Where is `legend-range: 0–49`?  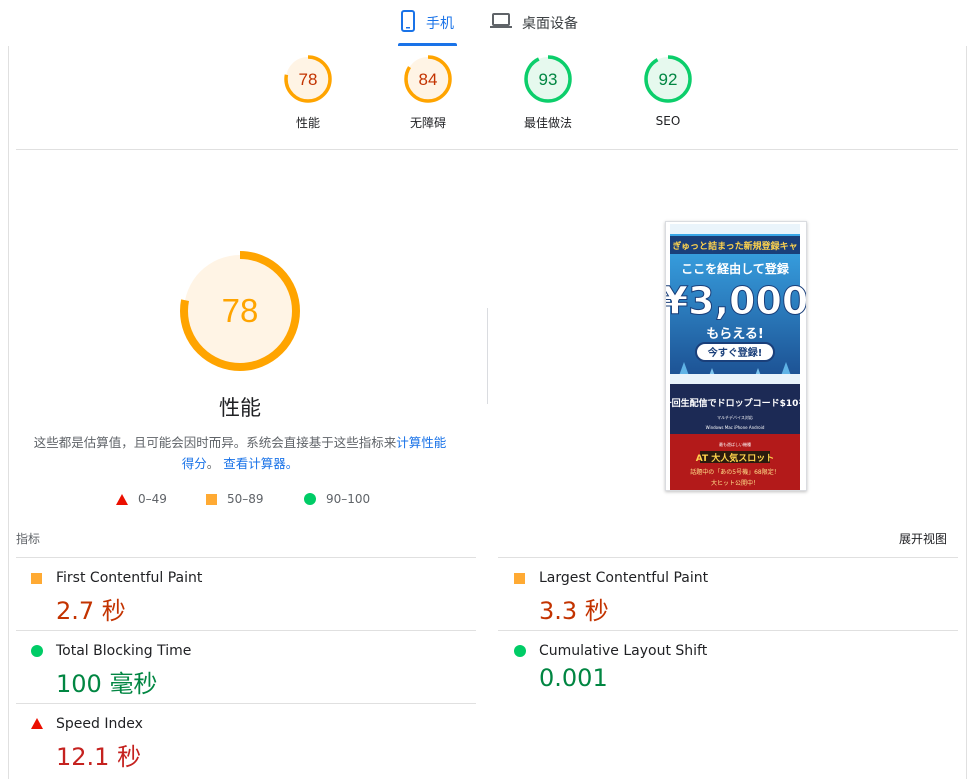 legend-range: 0–49 is located at coordinates (152, 499).